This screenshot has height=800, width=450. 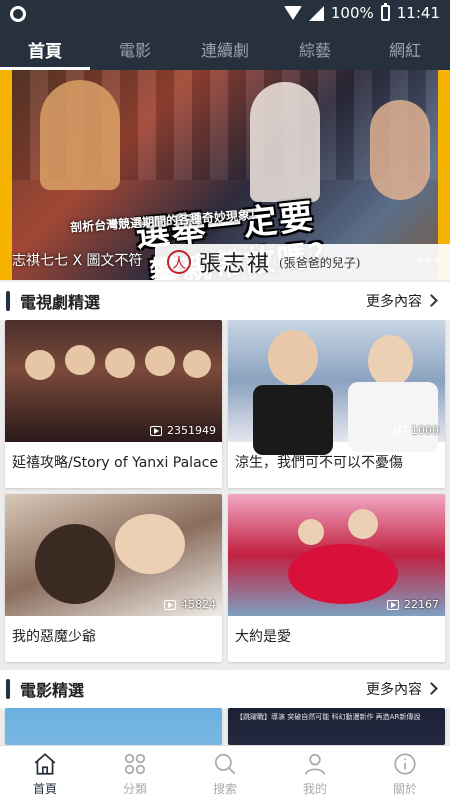 What do you see at coordinates (225, 14) in the screenshot?
I see `status-bar: 100% 11:41` at bounding box center [225, 14].